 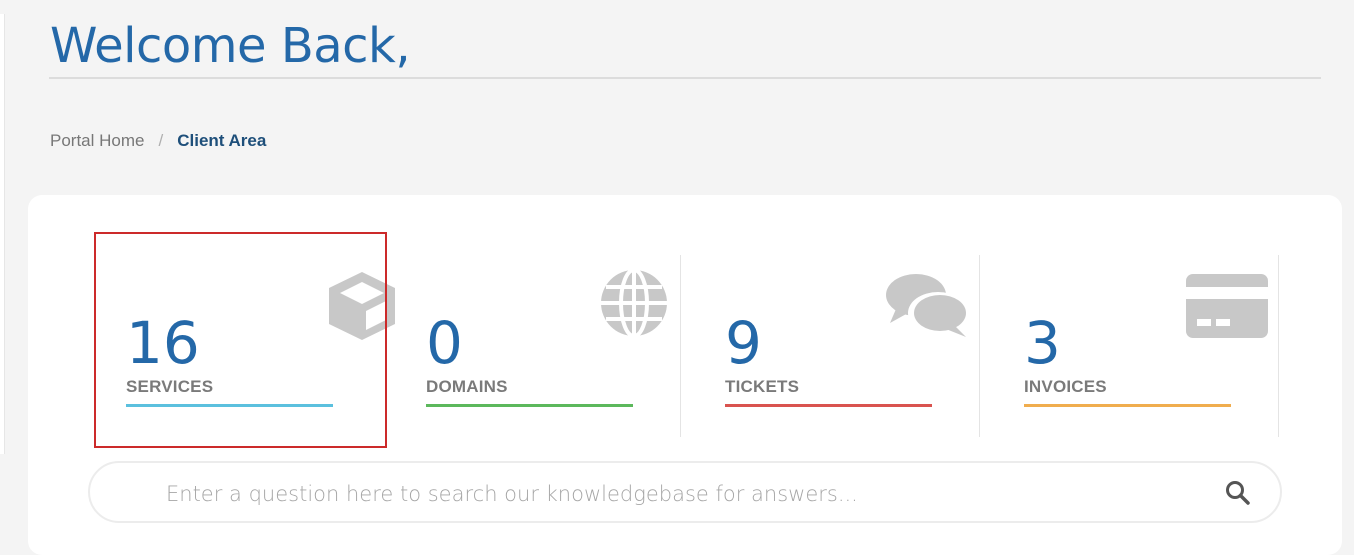 What do you see at coordinates (536, 341) in the screenshot?
I see `stat-tile-domains: 0 DOMAINS` at bounding box center [536, 341].